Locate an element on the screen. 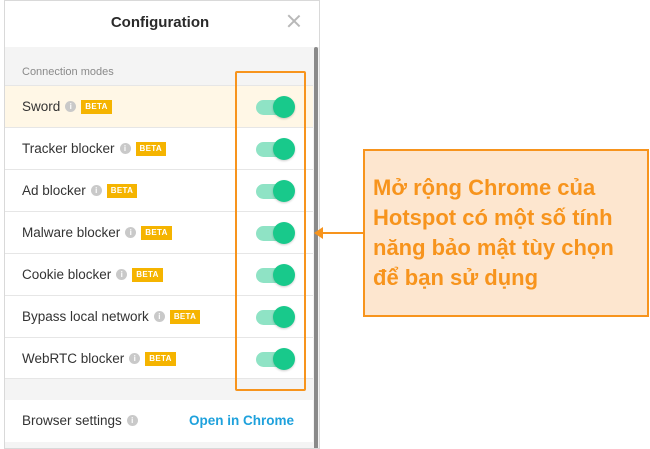 The image size is (650, 449). panel-title: Configuration is located at coordinates (160, 22).